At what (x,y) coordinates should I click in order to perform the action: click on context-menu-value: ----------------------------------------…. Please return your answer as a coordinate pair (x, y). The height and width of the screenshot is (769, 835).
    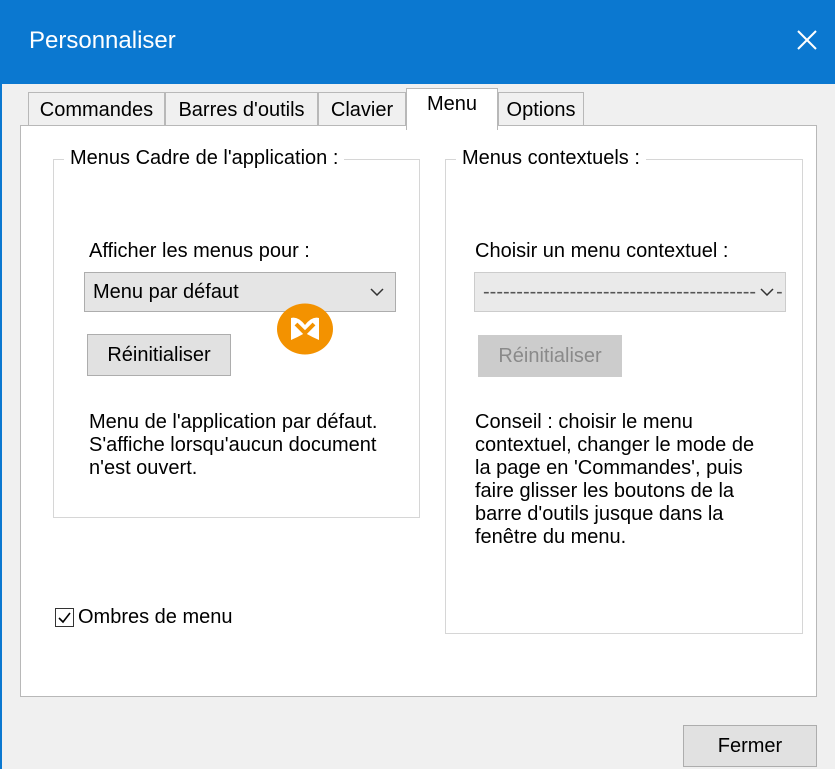
    Looking at the image, I should click on (633, 292).